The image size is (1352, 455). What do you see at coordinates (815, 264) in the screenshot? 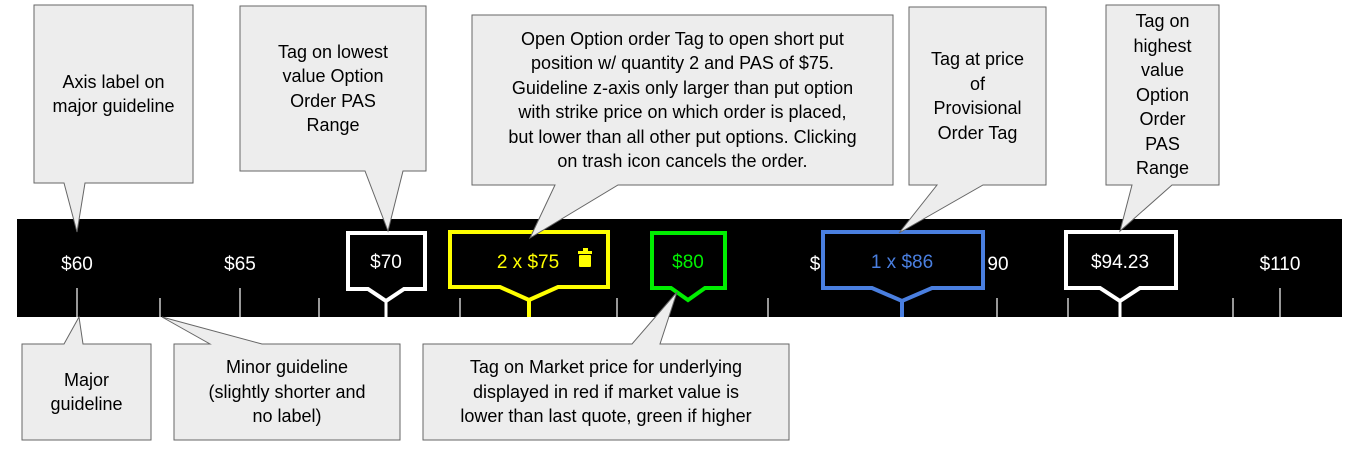
I see `axis-label-partial-dollar: $` at bounding box center [815, 264].